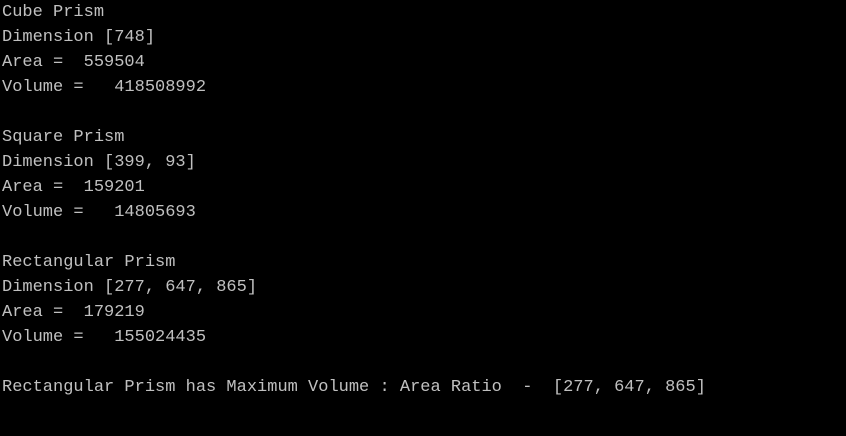  I want to click on console-line: Dimension [399, 93], so click(99, 162).